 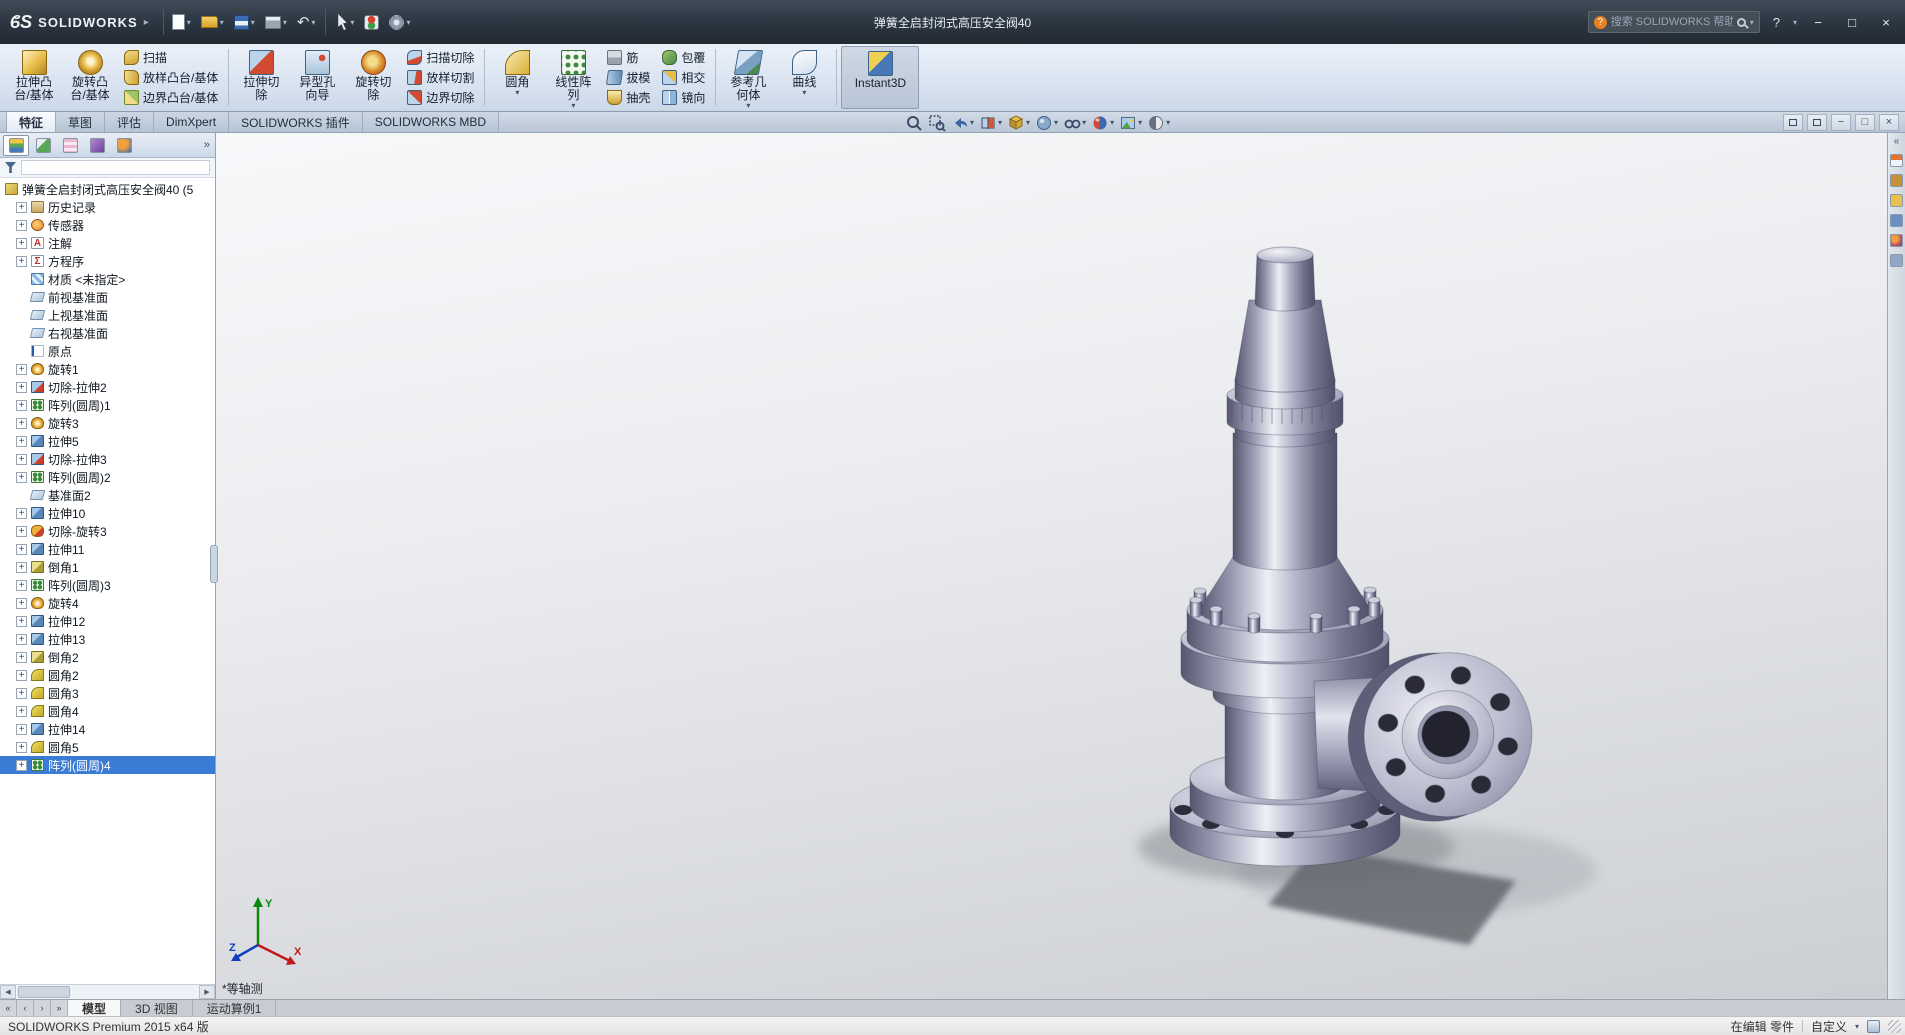 What do you see at coordinates (107, 639) in the screenshot?
I see `tree-item: + 拉伸13` at bounding box center [107, 639].